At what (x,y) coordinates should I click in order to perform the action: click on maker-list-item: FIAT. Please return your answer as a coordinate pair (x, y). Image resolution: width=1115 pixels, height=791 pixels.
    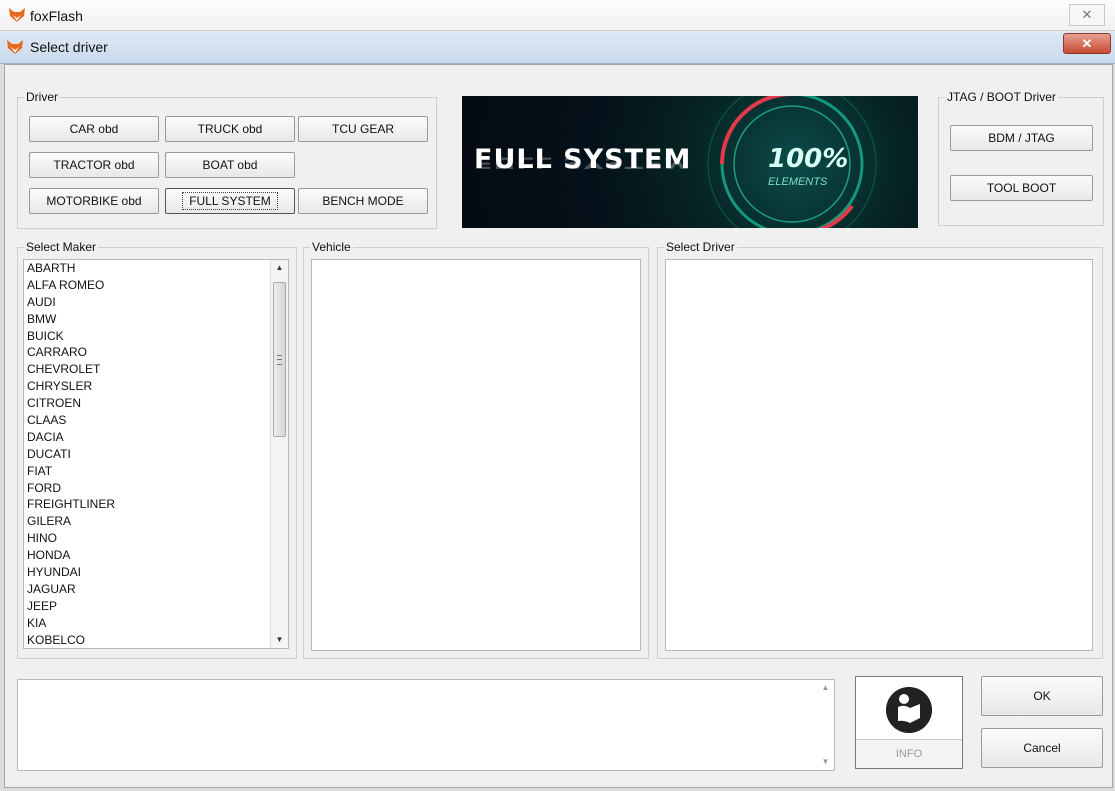
    Looking at the image, I should click on (156, 471).